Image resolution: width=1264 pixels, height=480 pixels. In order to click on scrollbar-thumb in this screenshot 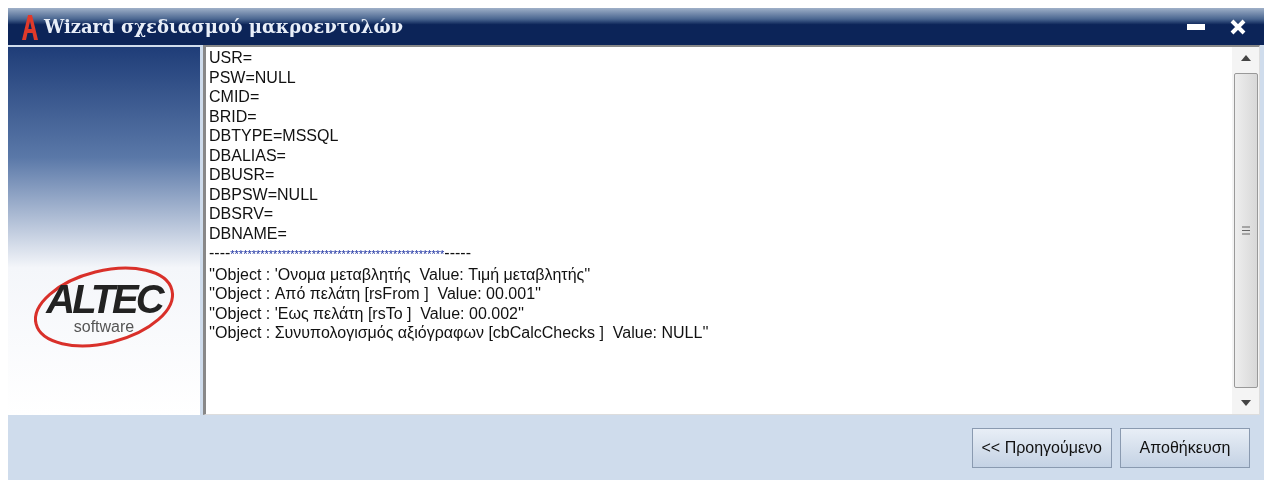, I will do `click(1245, 230)`.